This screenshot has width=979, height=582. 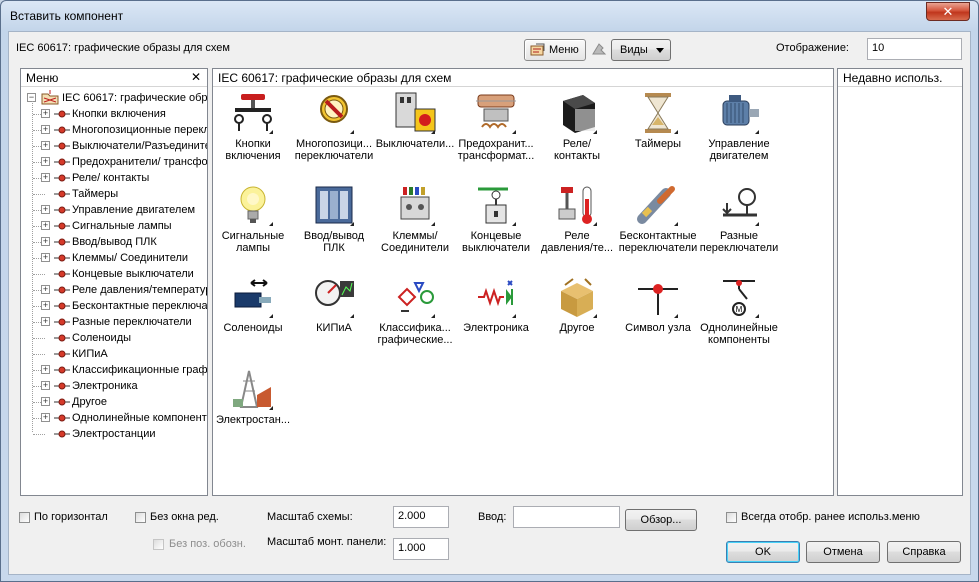 I want to click on component-tile: Соленоиды, so click(x=253, y=304).